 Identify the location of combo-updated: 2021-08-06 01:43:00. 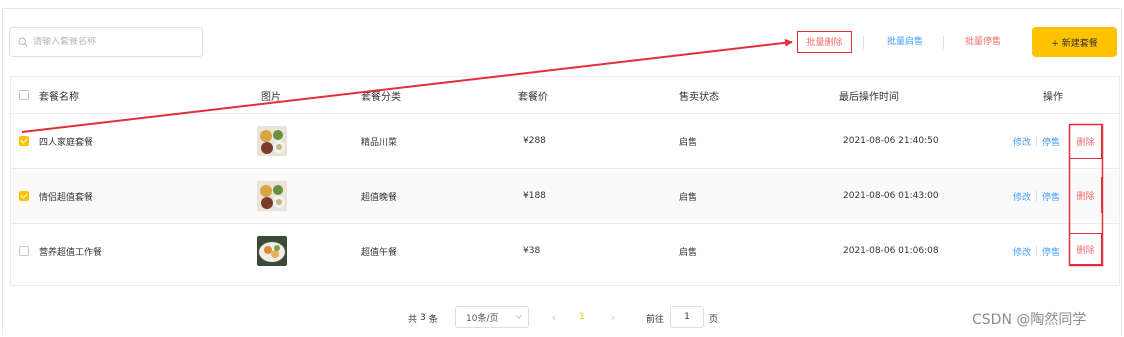
(891, 196).